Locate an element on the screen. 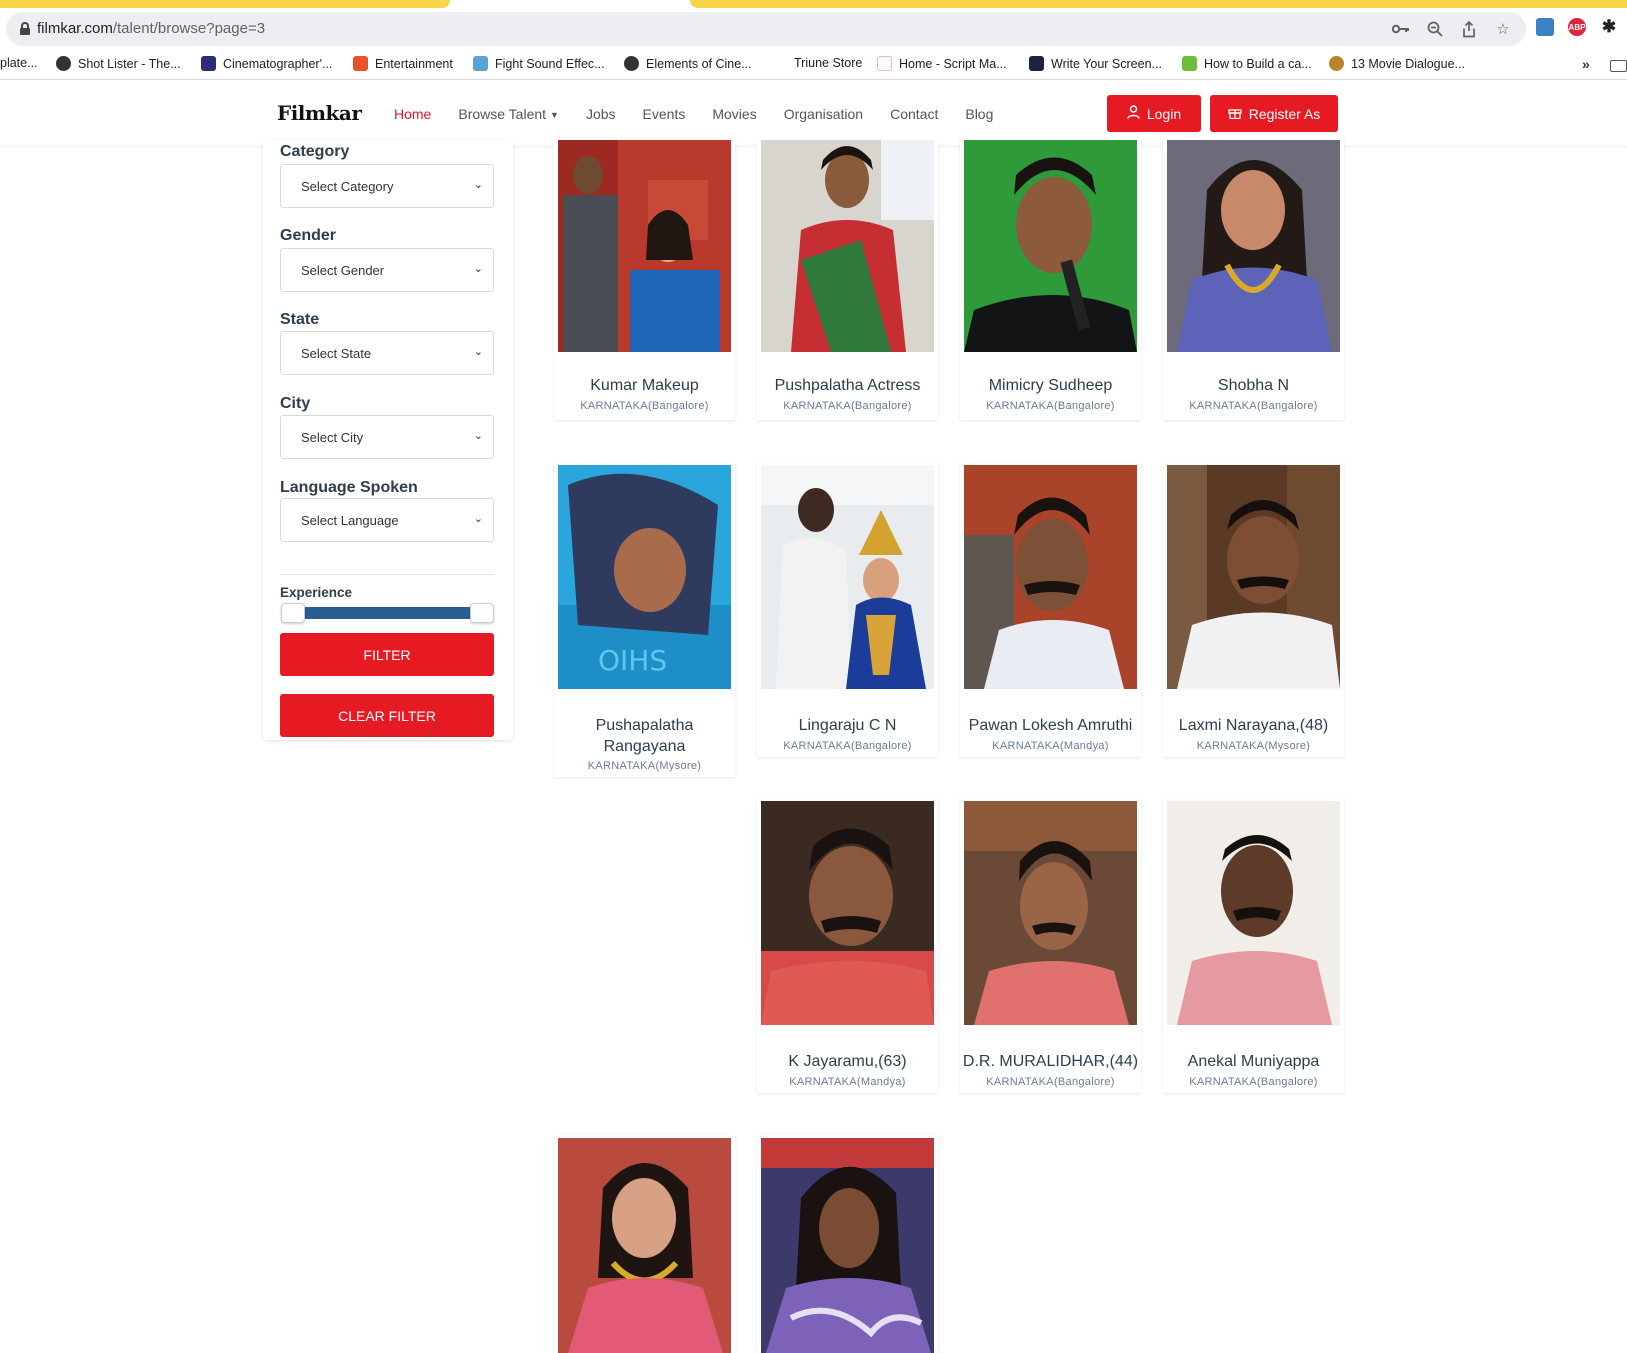 The image size is (1627, 1353). talent-card: Laxmi Narayana,(48) KARNATAKA(Mysore) is located at coordinates (1253, 609).